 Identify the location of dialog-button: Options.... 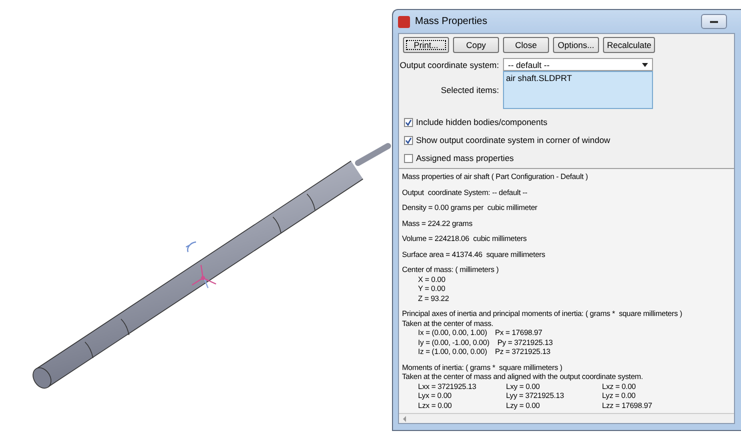
(576, 45).